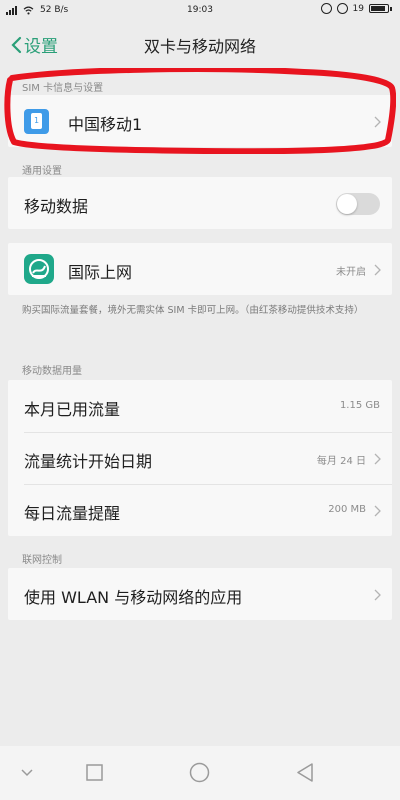 The image size is (400, 800). I want to click on usage-label: 每日流量提醒, so click(72, 513).